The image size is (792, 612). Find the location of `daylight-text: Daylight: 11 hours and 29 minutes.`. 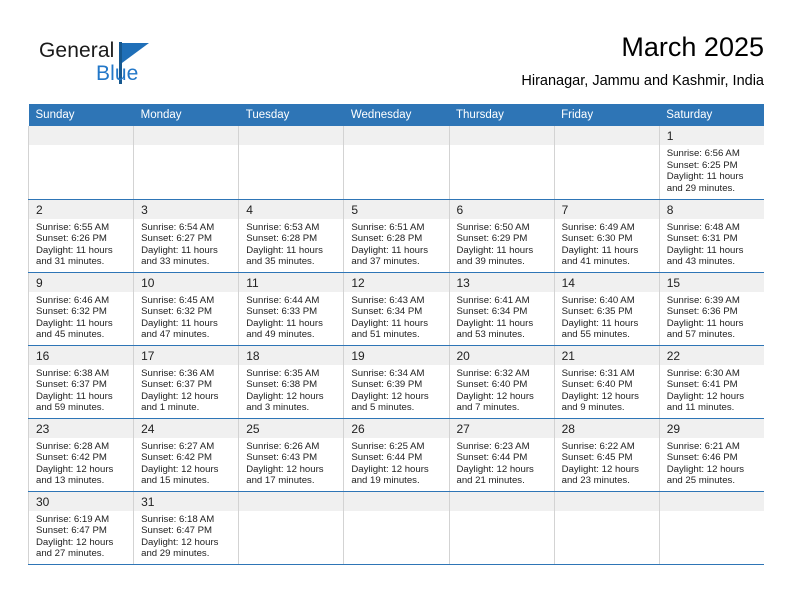

daylight-text: Daylight: 11 hours and 29 minutes. is located at coordinates (705, 182).